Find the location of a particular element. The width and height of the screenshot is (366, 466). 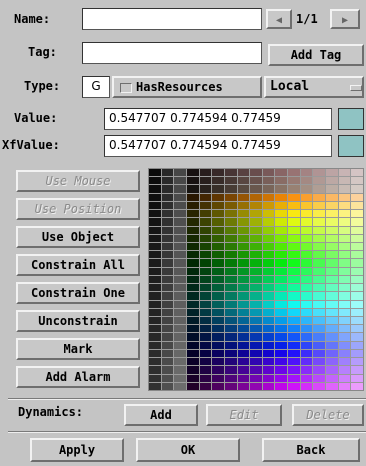

side-button: Add Alarm is located at coordinates (78, 377).